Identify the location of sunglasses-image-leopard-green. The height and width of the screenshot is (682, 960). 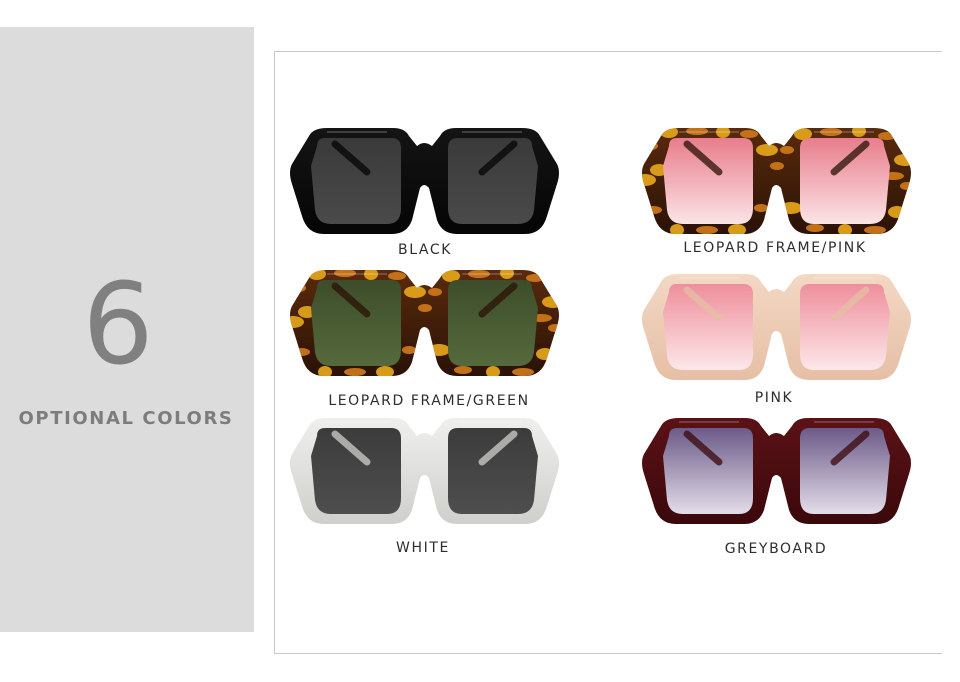
(424, 323).